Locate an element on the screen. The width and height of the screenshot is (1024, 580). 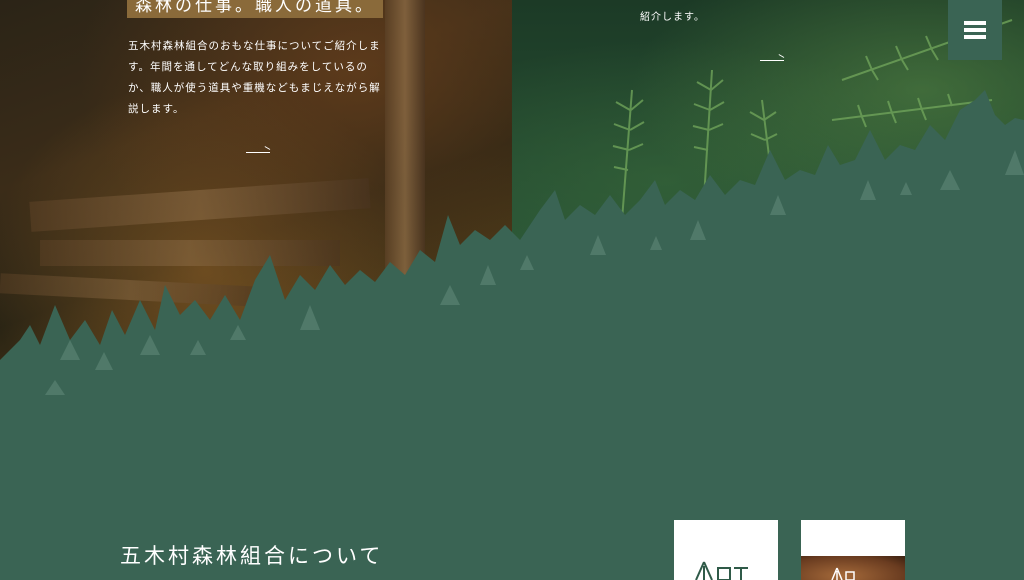
card-logo is located at coordinates (726, 550).